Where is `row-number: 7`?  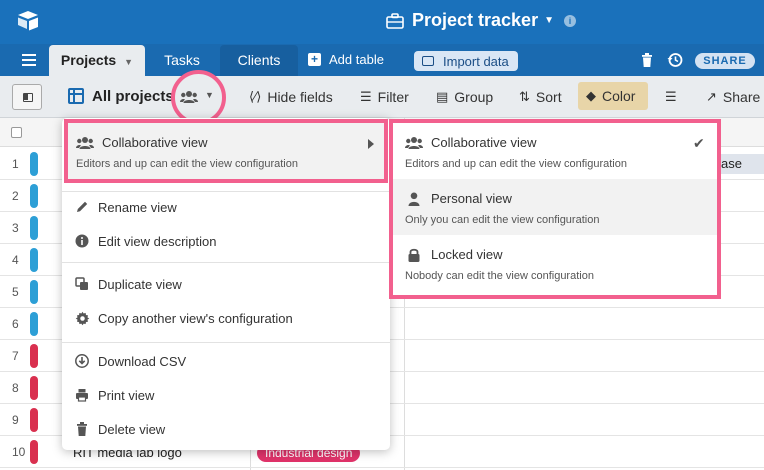
row-number: 7 is located at coordinates (15, 356).